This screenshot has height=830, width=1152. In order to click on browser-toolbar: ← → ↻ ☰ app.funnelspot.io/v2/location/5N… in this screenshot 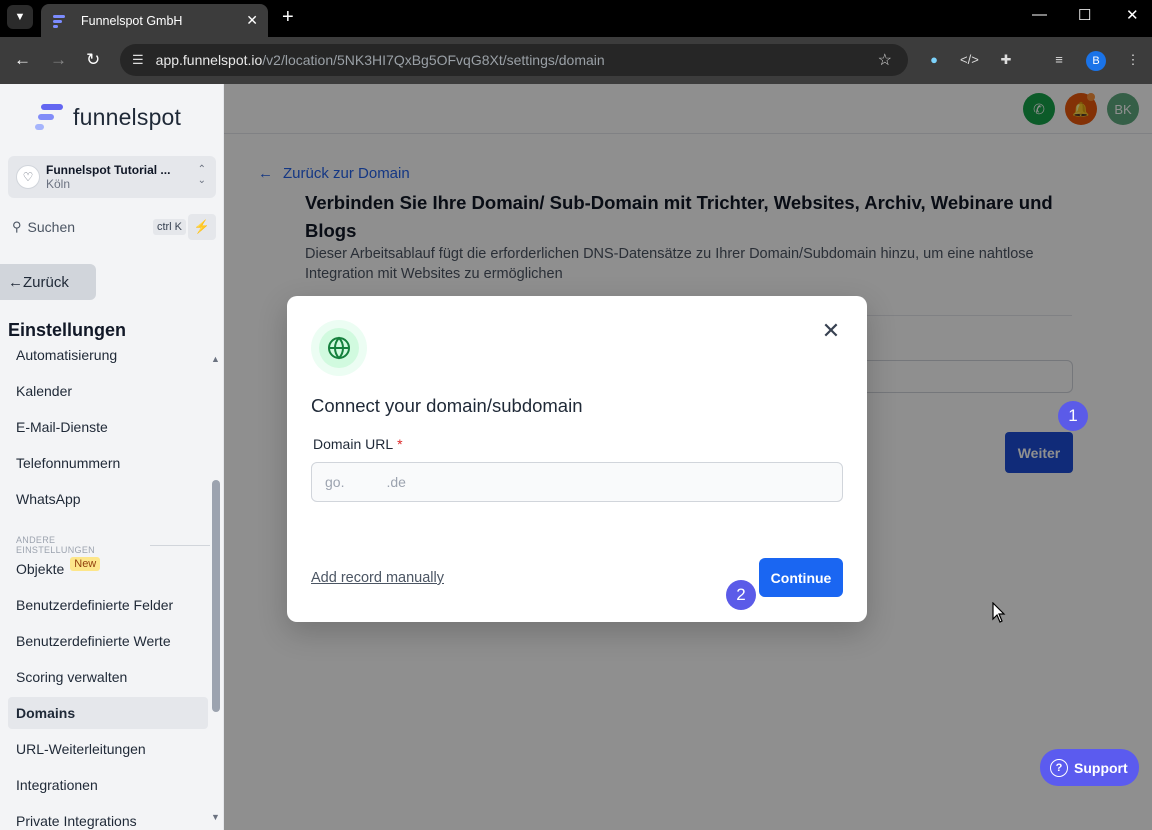, I will do `click(576, 60)`.